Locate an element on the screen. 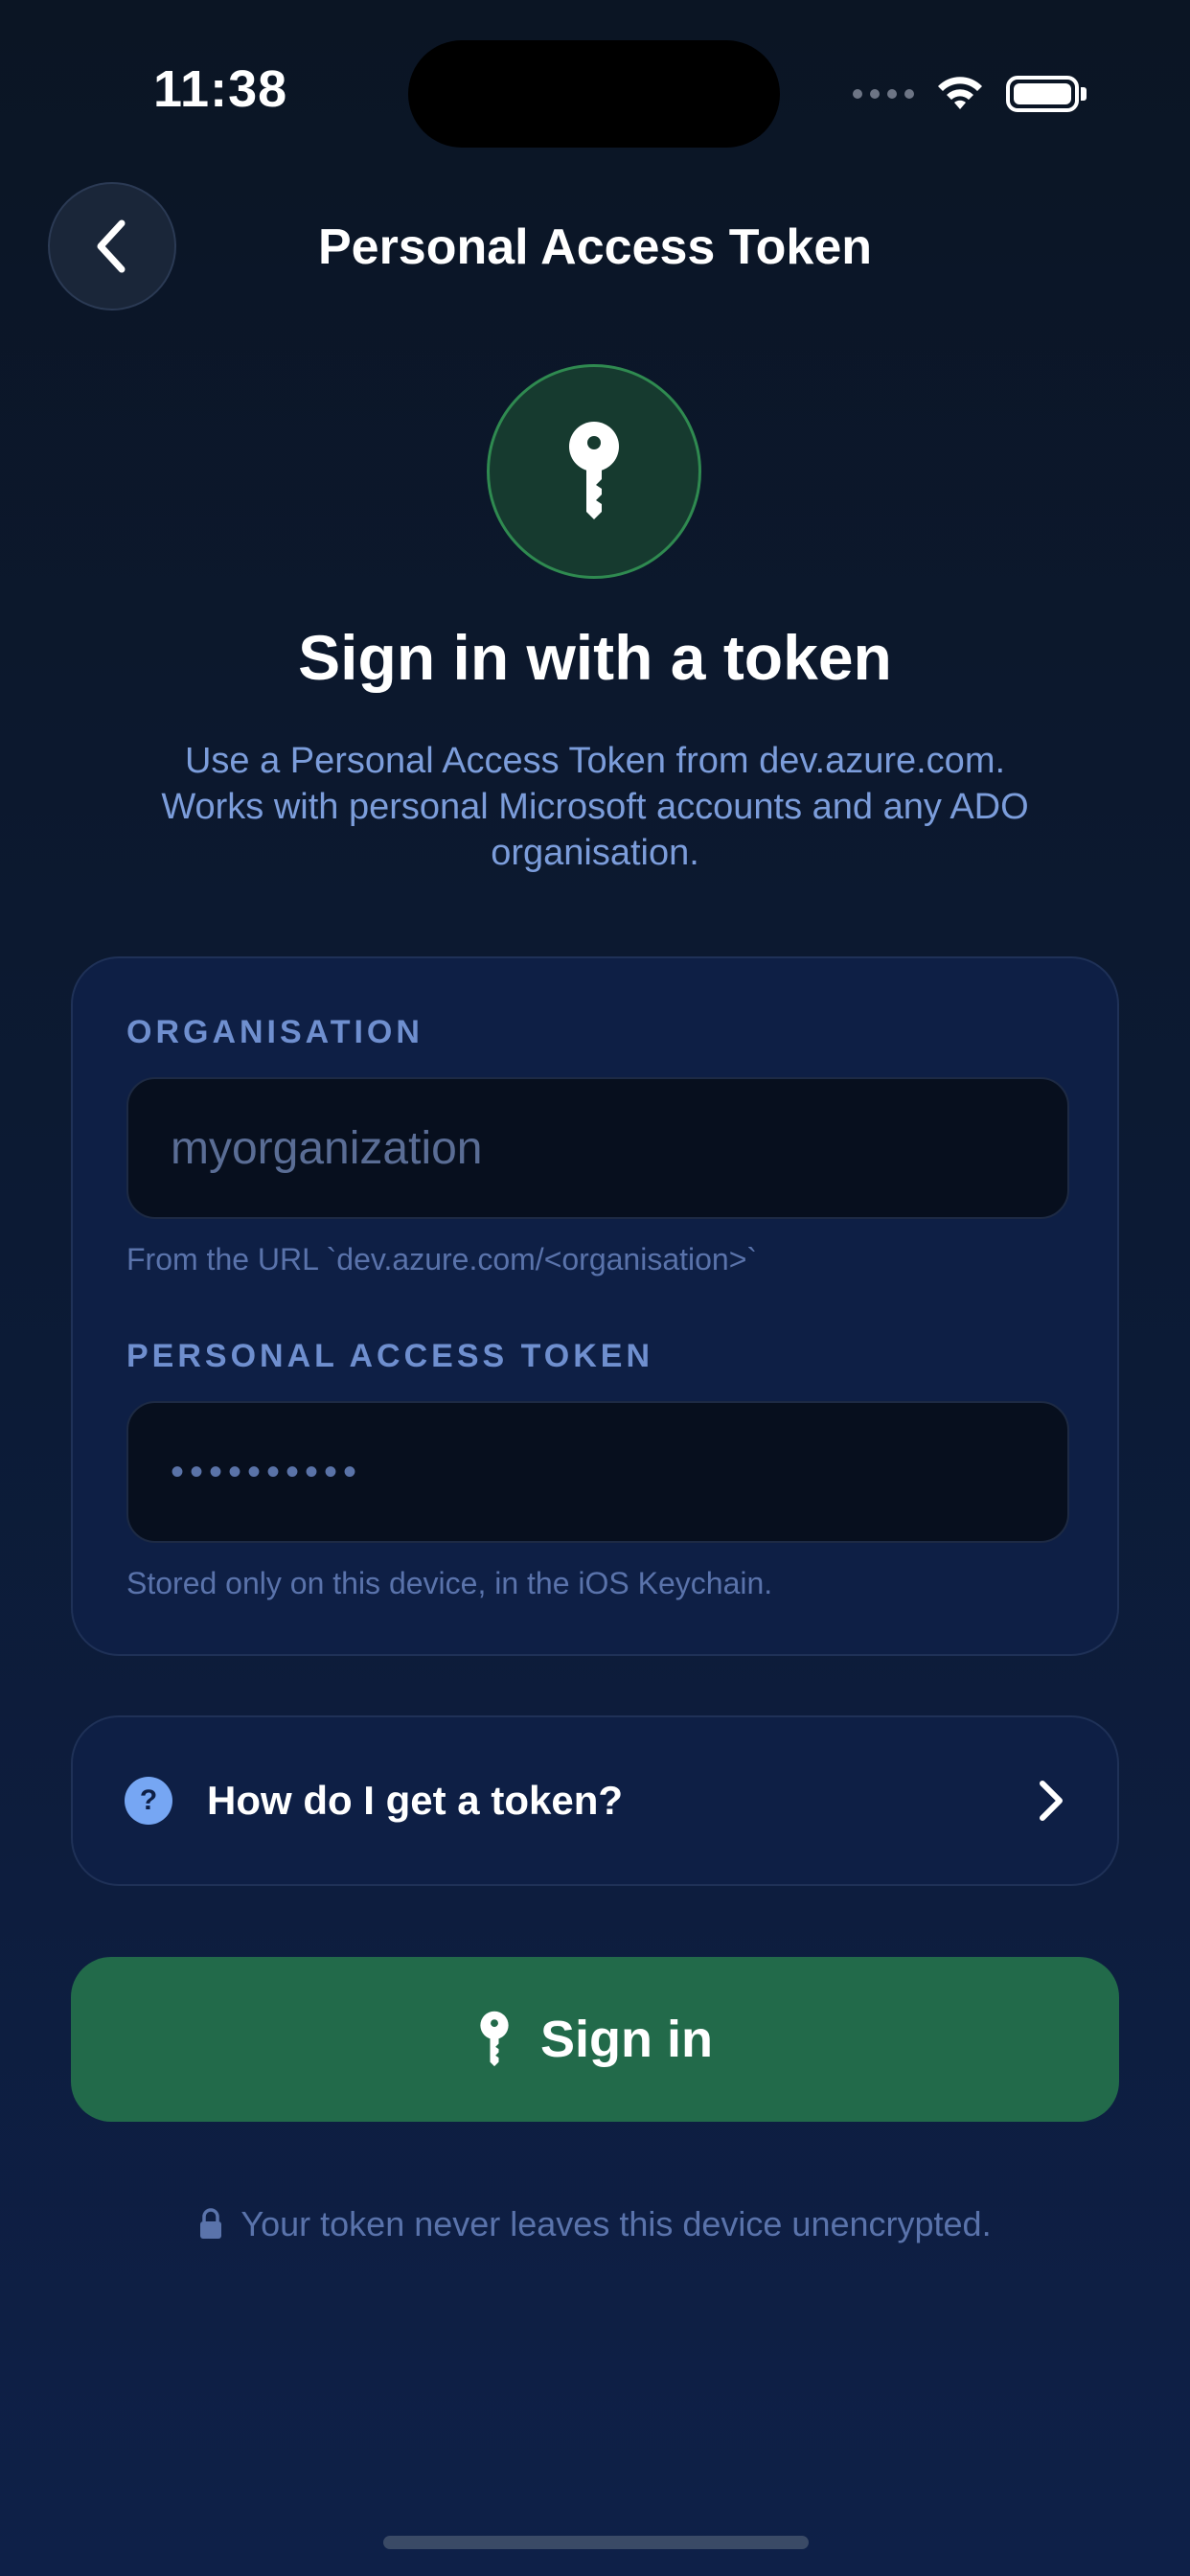 The image size is (1190, 2576). battery-icon is located at coordinates (1042, 94).